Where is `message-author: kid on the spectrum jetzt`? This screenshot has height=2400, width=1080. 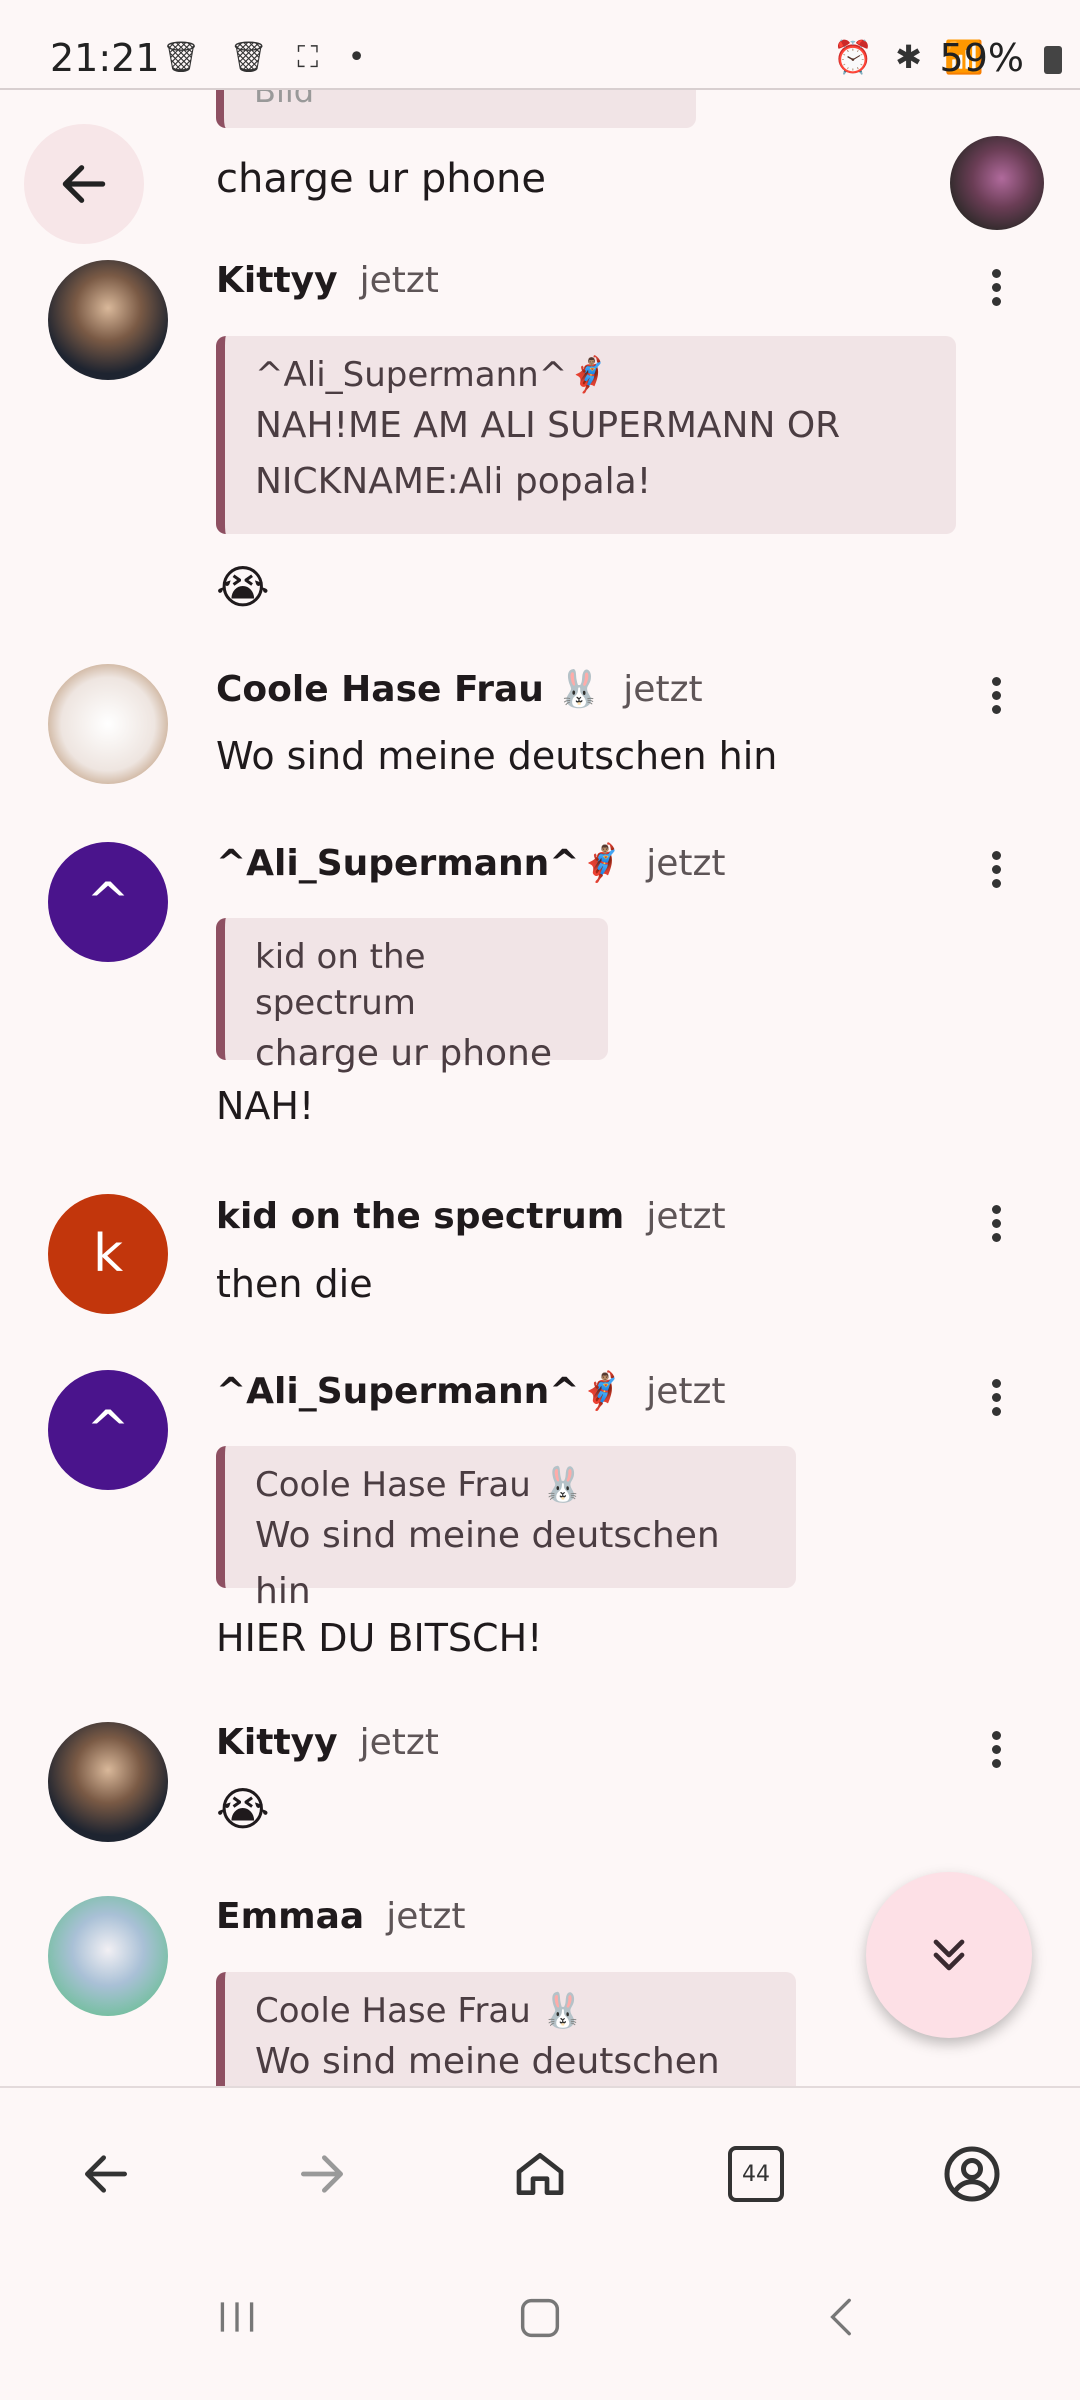
message-author: kid on the spectrum jetzt is located at coordinates (471, 1216).